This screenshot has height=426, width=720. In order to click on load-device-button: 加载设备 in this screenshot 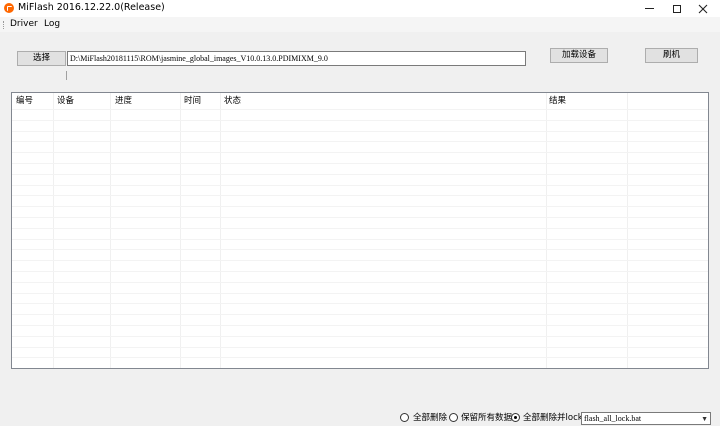, I will do `click(579, 55)`.